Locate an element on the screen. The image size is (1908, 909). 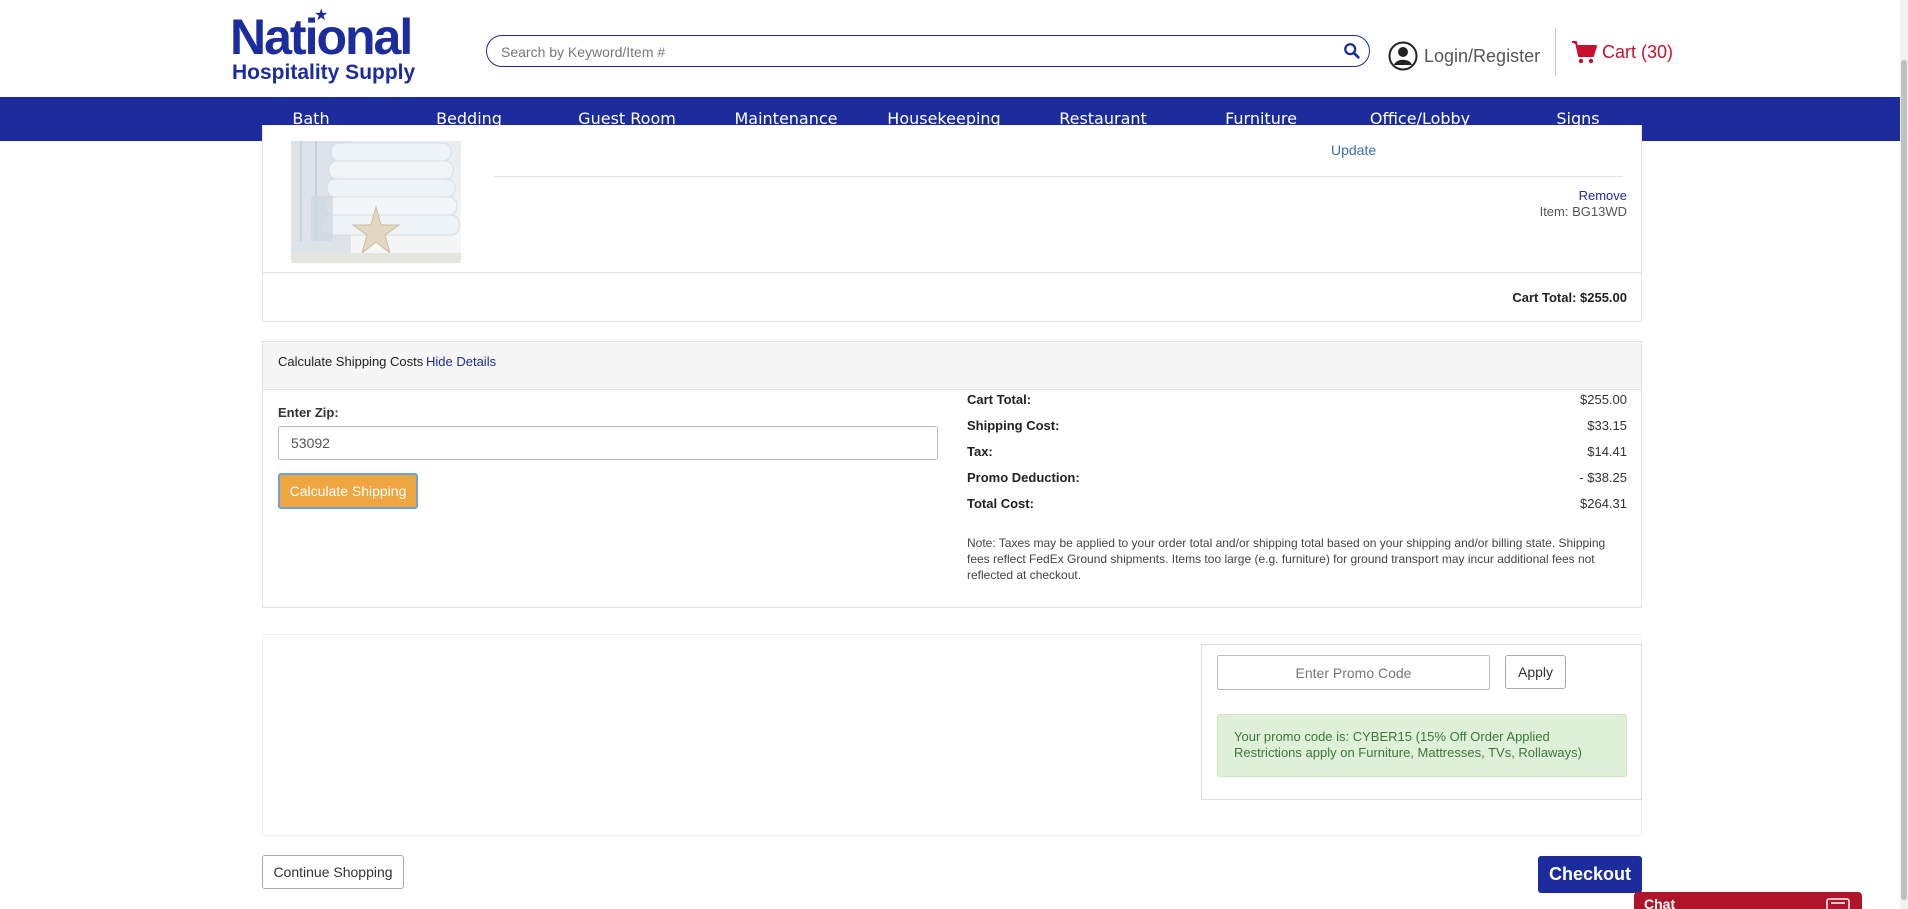
header-divider is located at coordinates (1555, 52).